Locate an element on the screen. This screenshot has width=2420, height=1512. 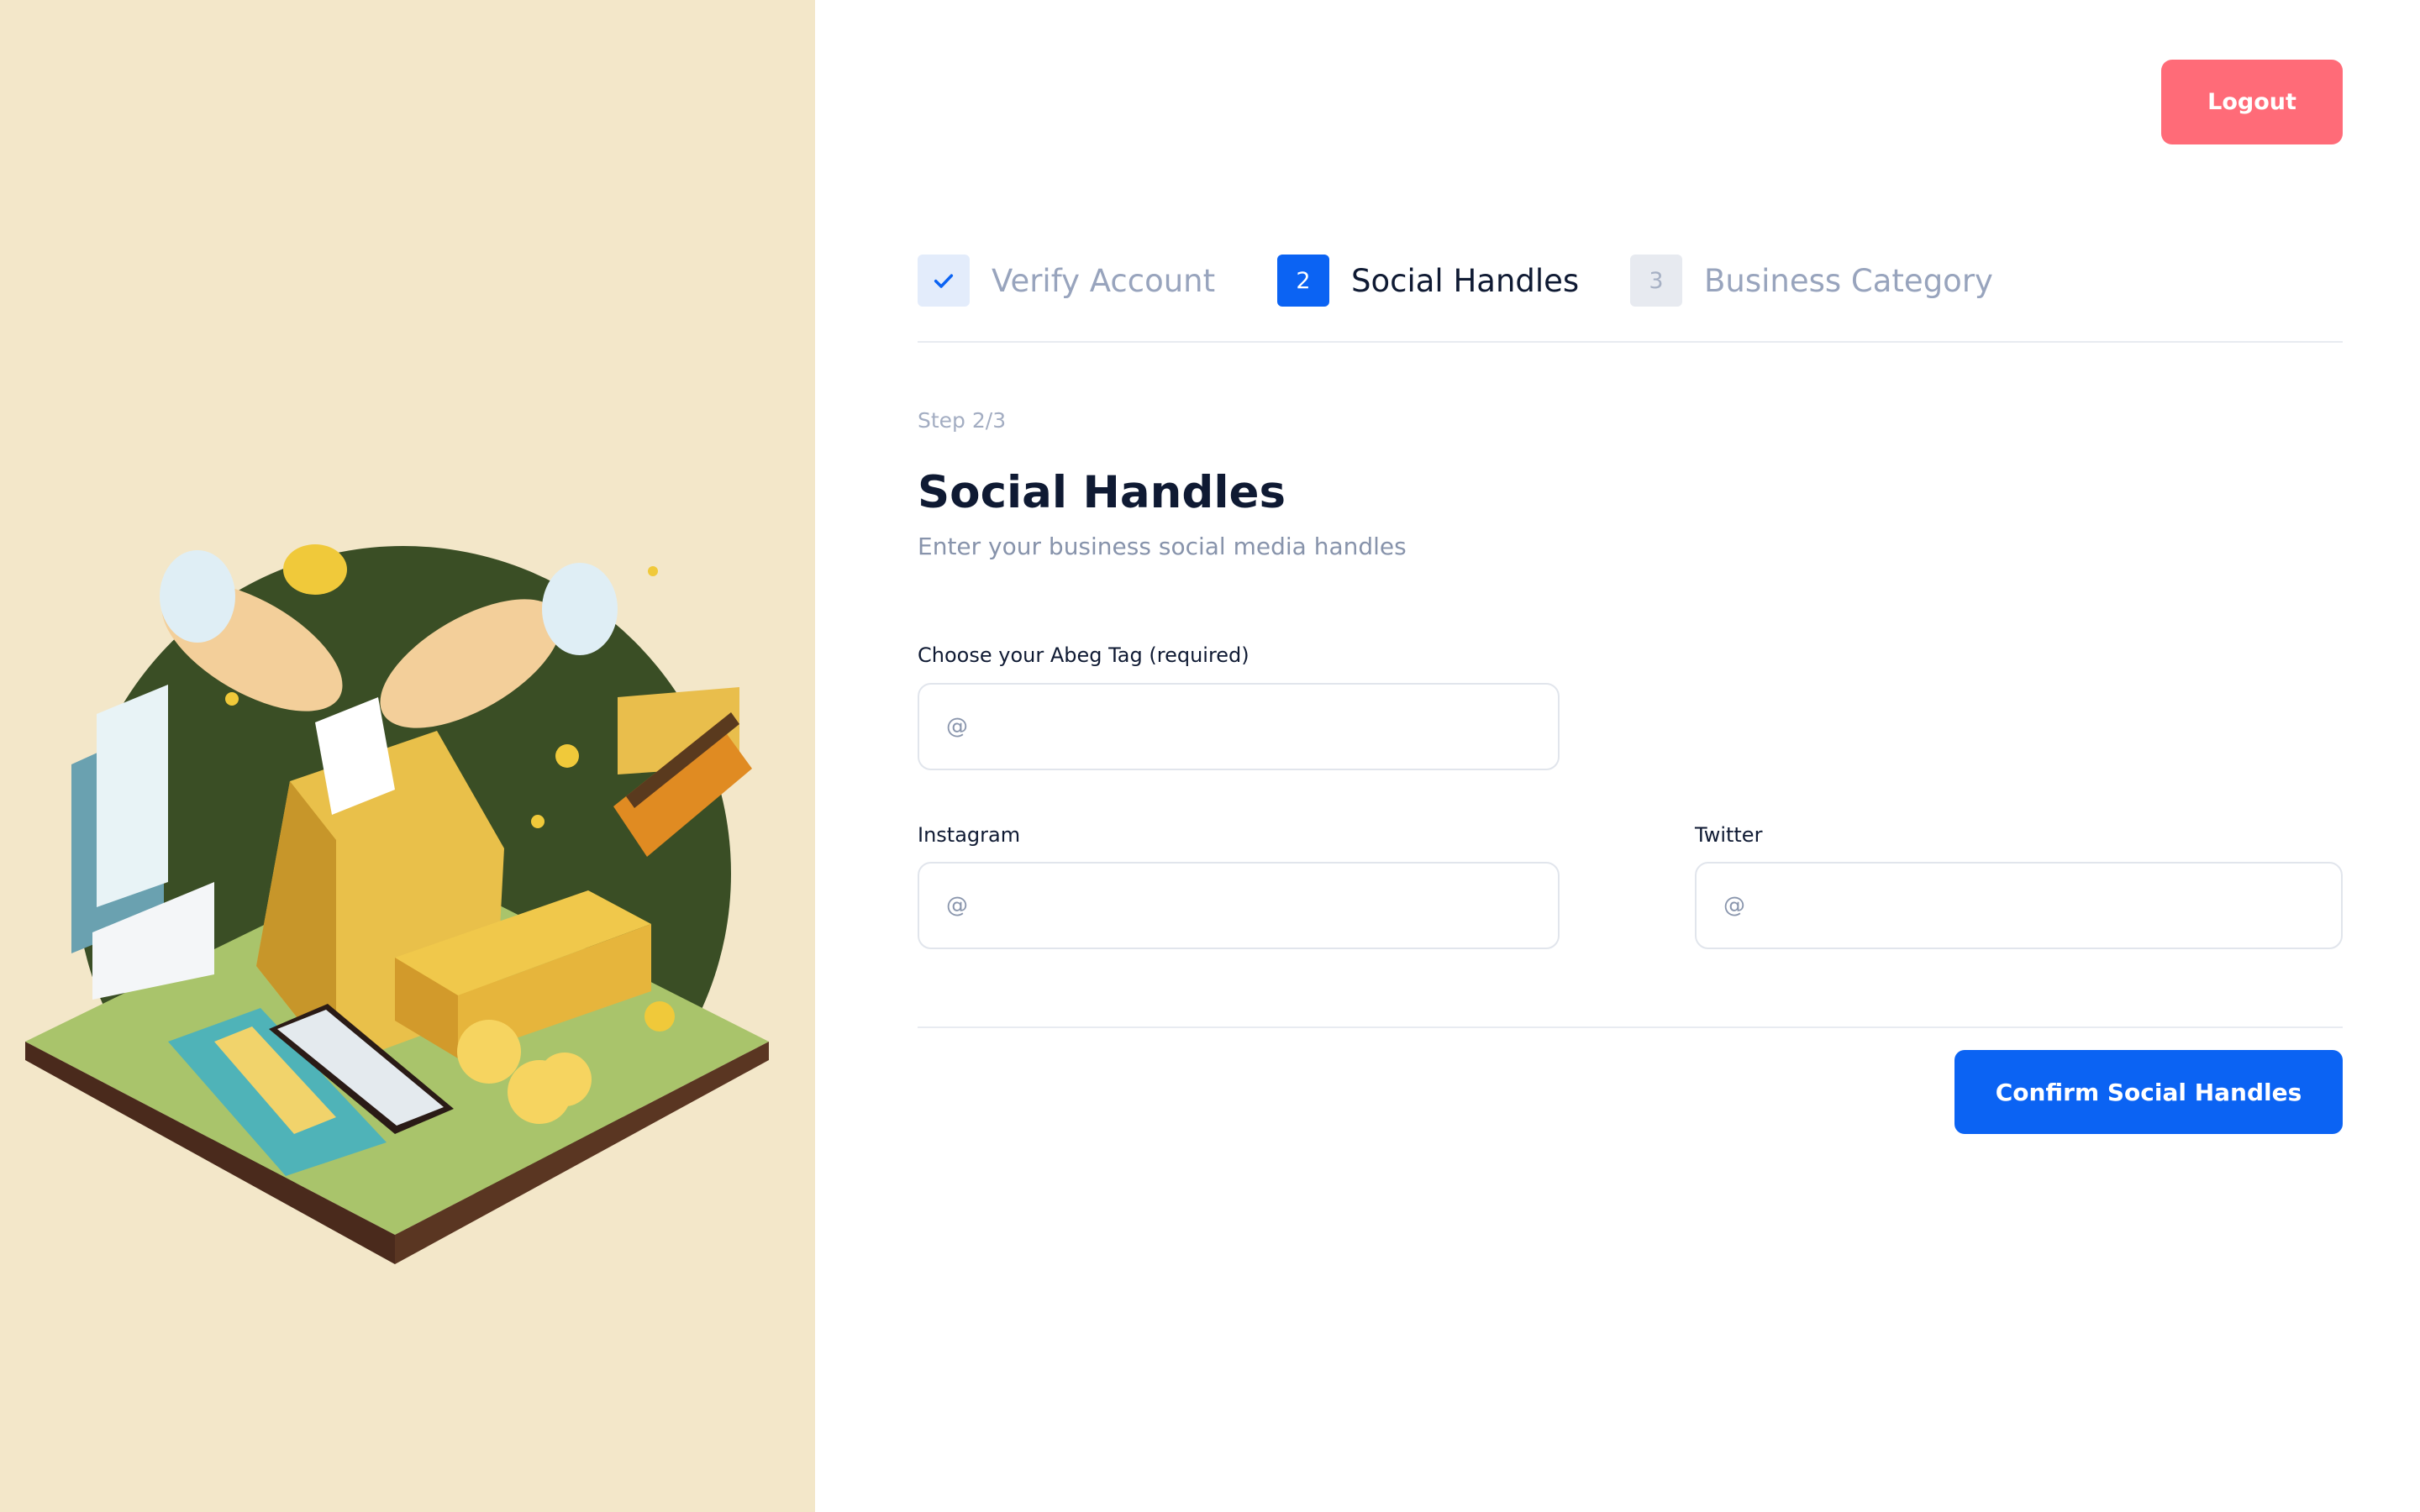
abeg-tag-field is located at coordinates (1239, 726).